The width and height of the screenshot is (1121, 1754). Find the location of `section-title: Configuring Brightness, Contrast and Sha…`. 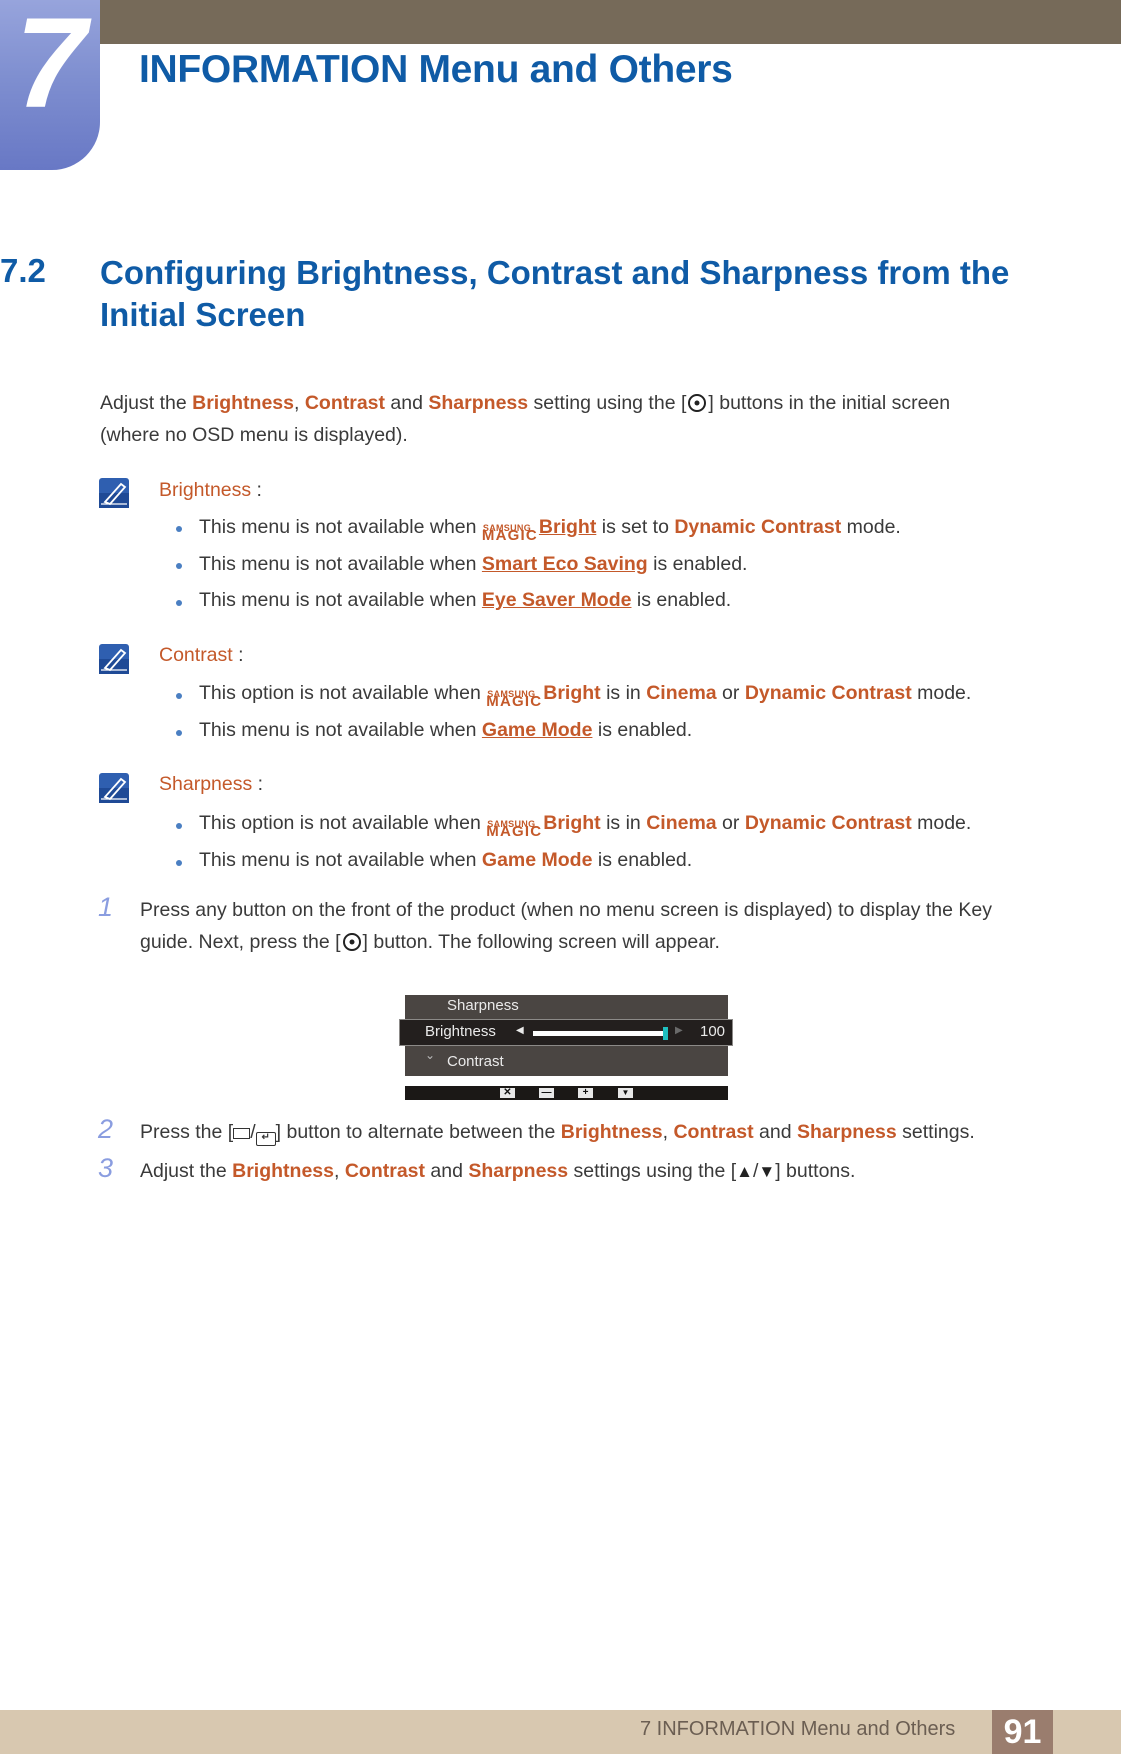

section-title: Configuring Brightness, Contrast and Sha… is located at coordinates (555, 293).